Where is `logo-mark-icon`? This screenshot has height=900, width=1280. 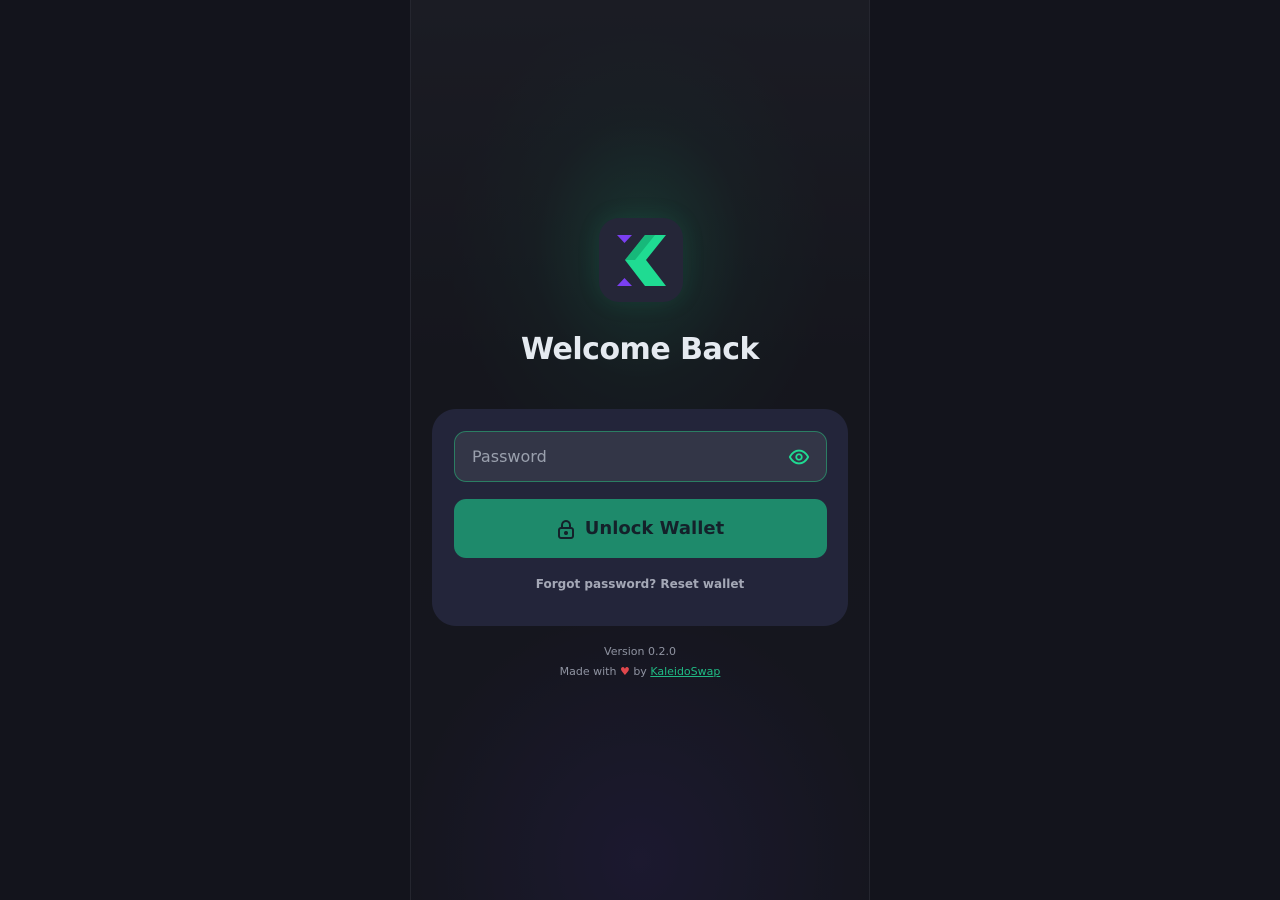 logo-mark-icon is located at coordinates (641, 260).